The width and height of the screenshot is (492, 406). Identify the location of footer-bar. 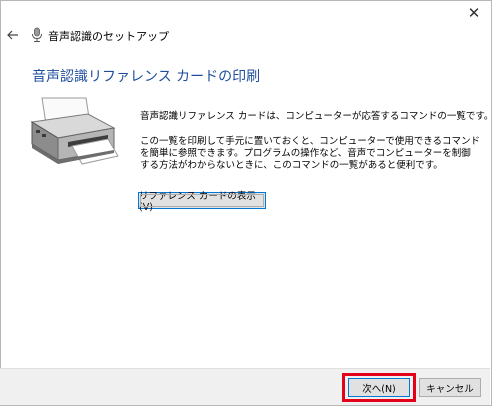
(245, 386).